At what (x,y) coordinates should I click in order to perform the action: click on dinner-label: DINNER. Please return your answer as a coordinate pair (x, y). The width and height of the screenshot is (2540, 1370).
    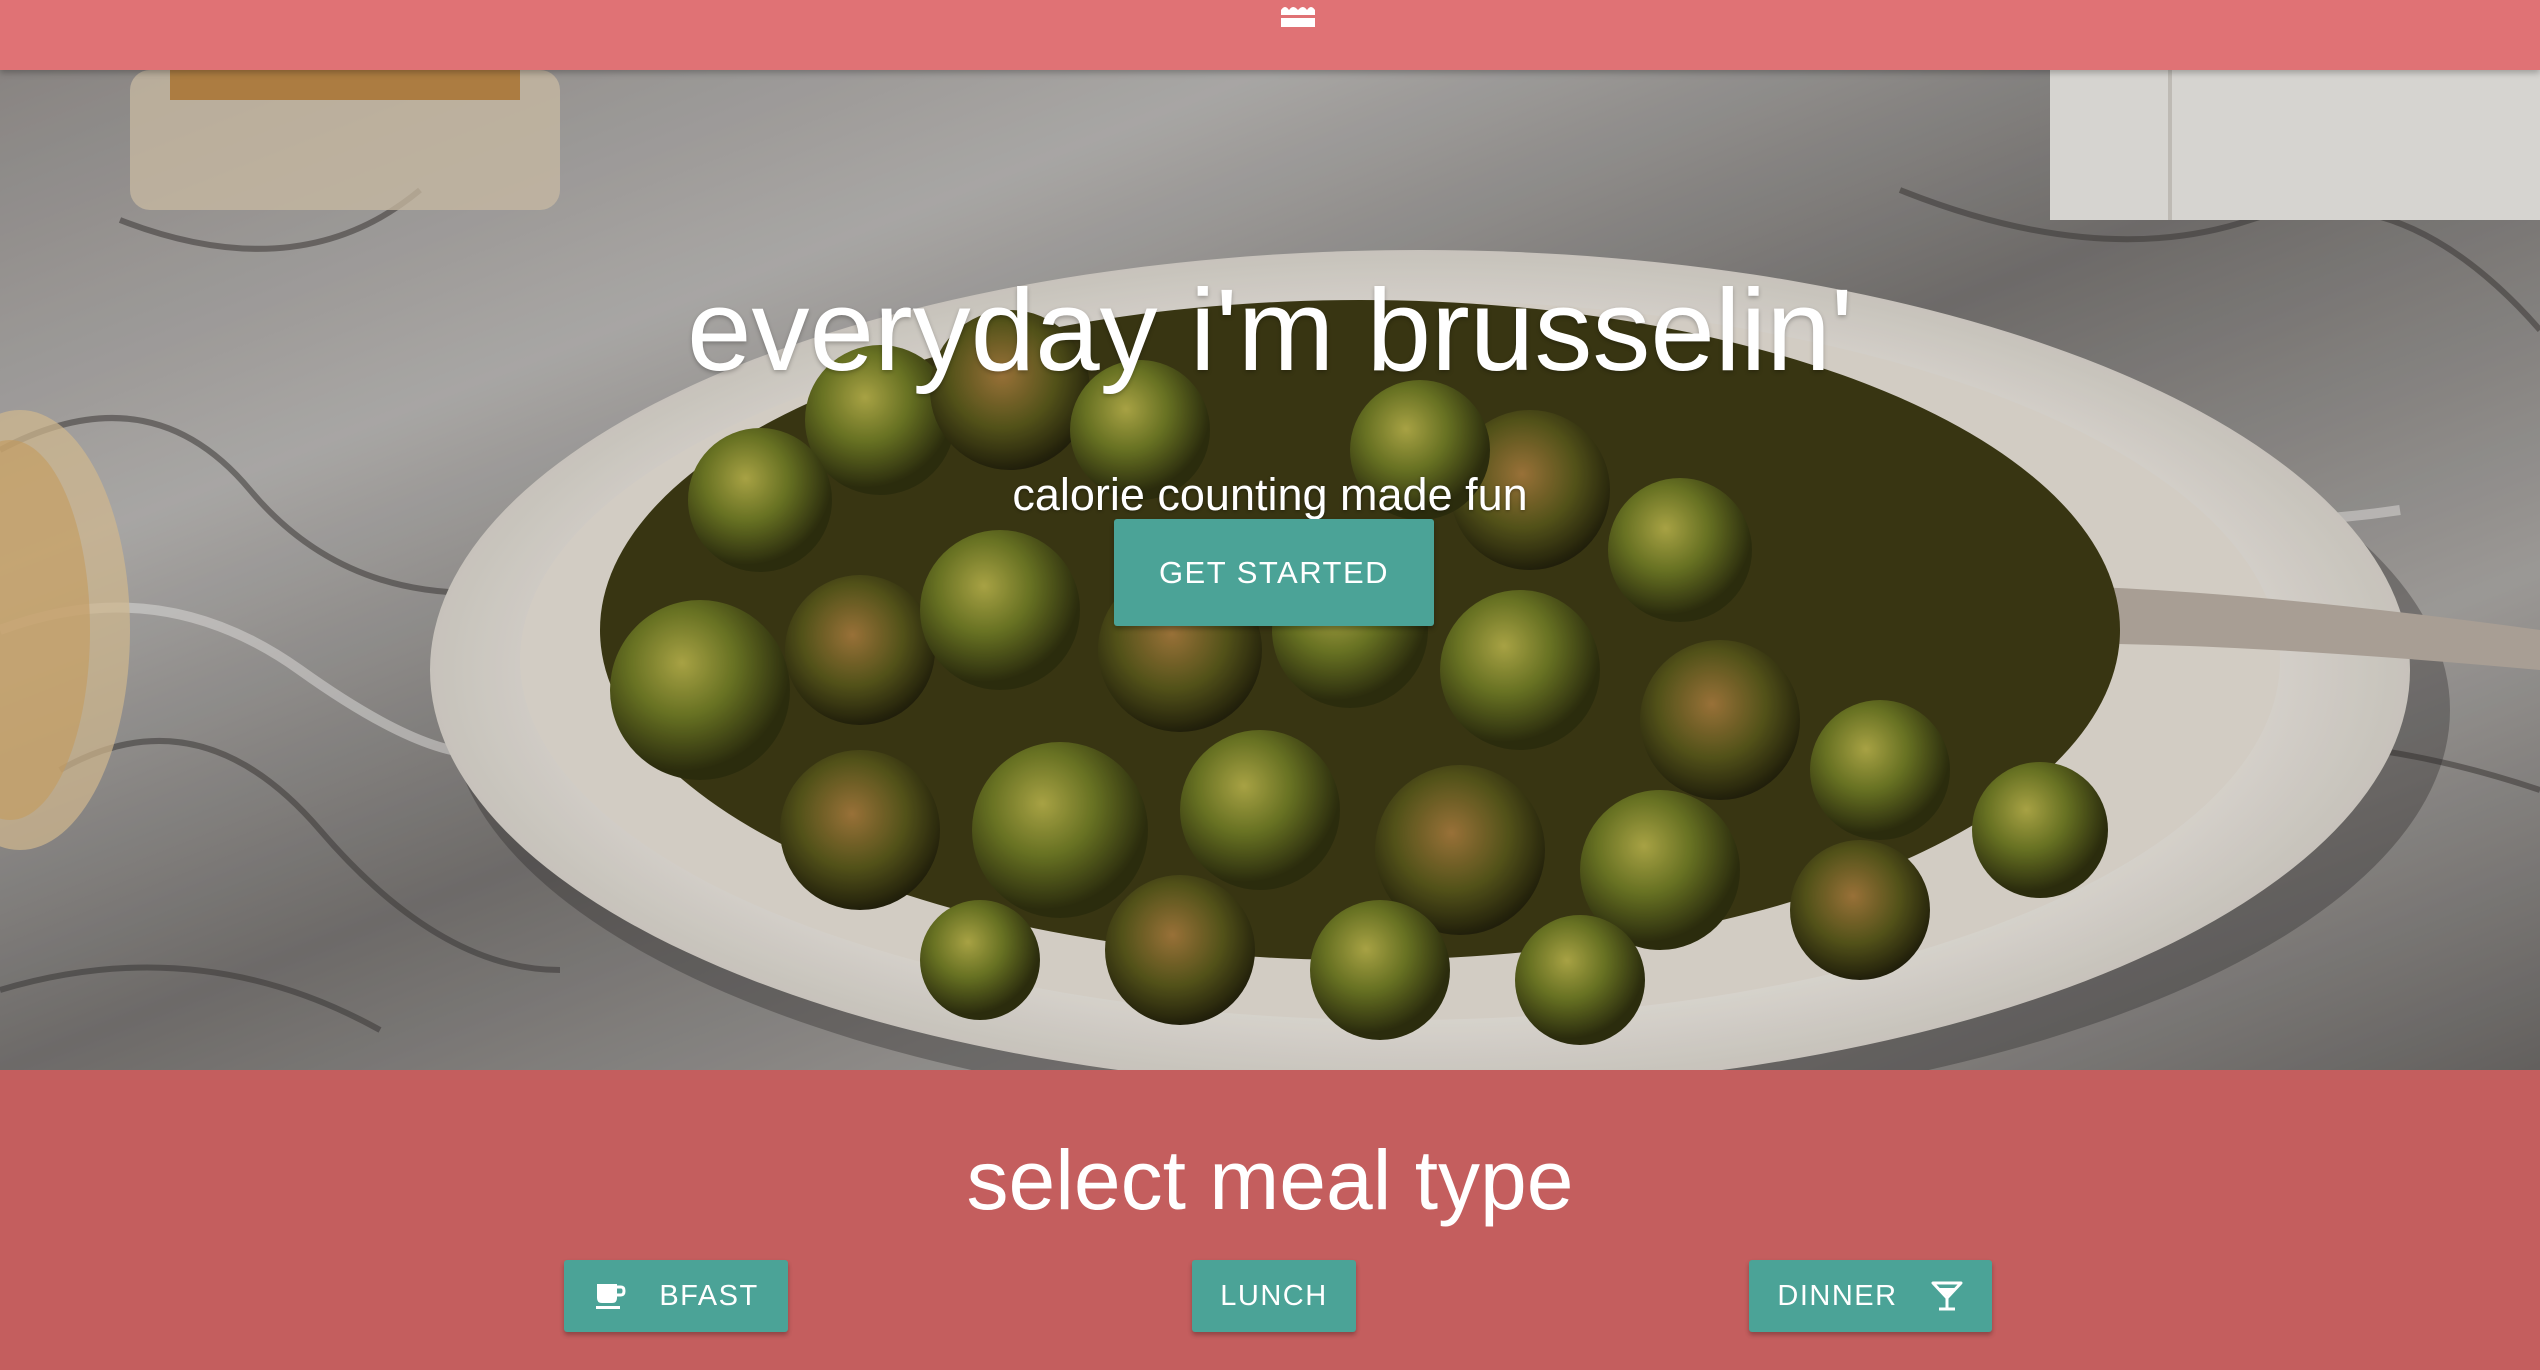
    Looking at the image, I should click on (1837, 1295).